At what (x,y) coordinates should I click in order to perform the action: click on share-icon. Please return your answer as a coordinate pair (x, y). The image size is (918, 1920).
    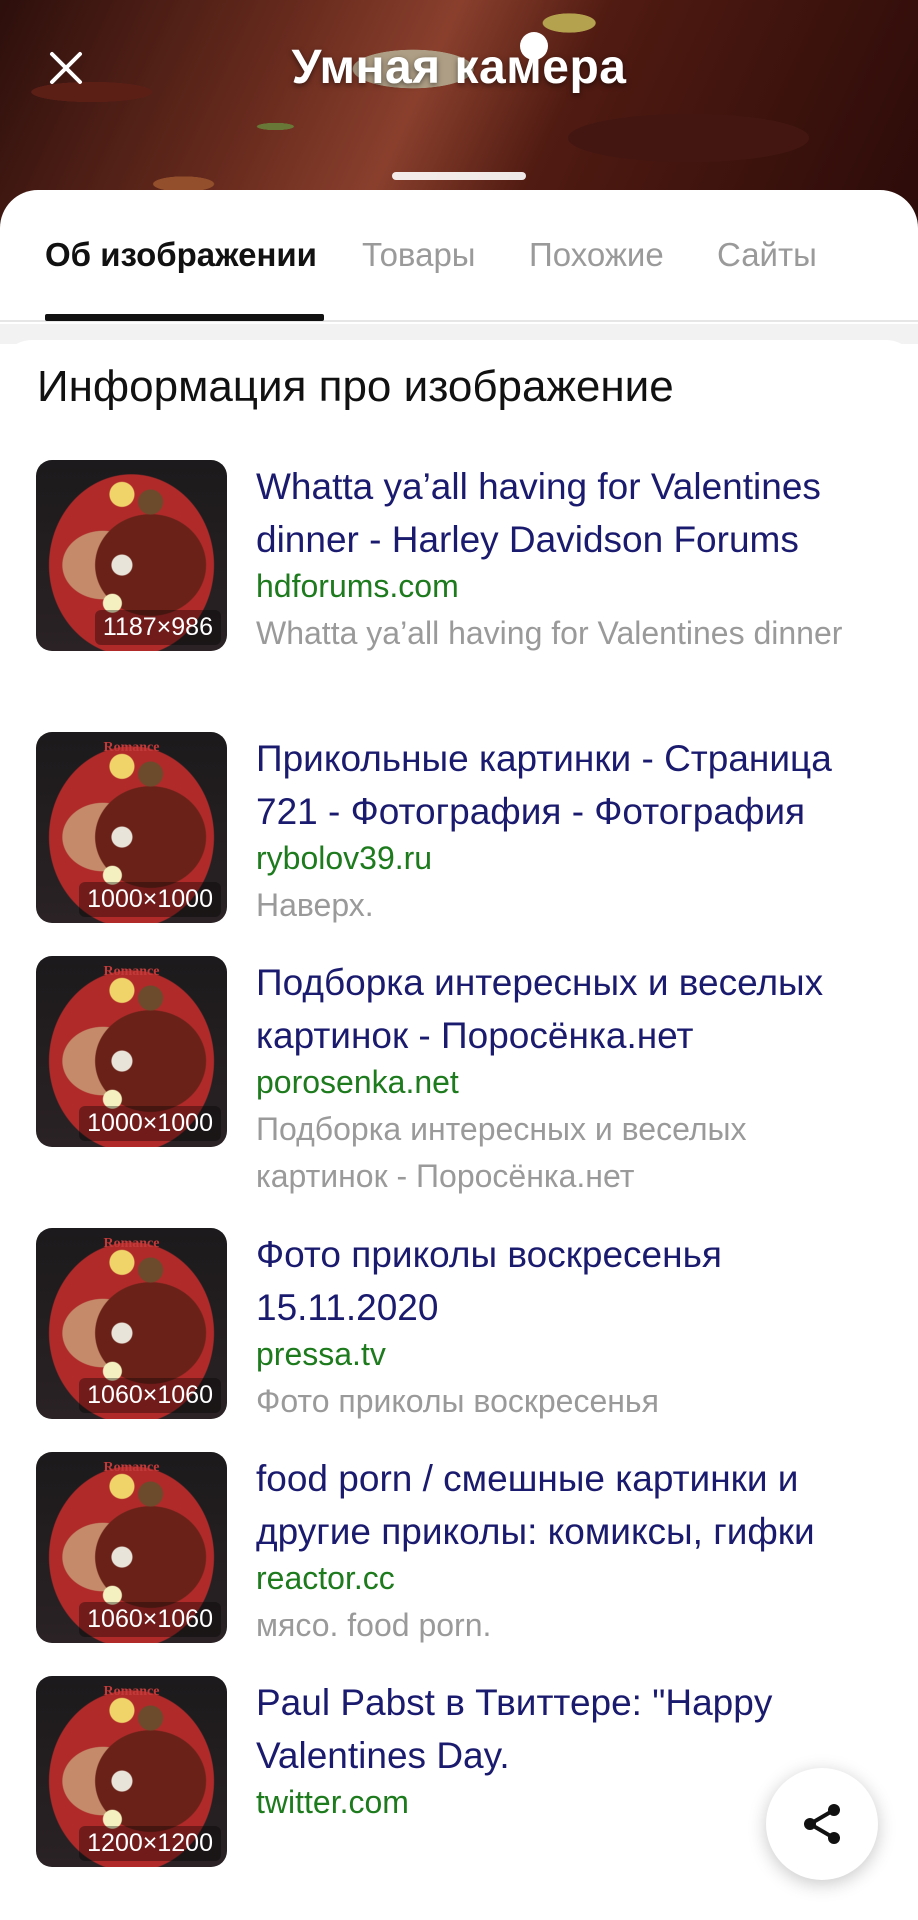
    Looking at the image, I should click on (822, 1824).